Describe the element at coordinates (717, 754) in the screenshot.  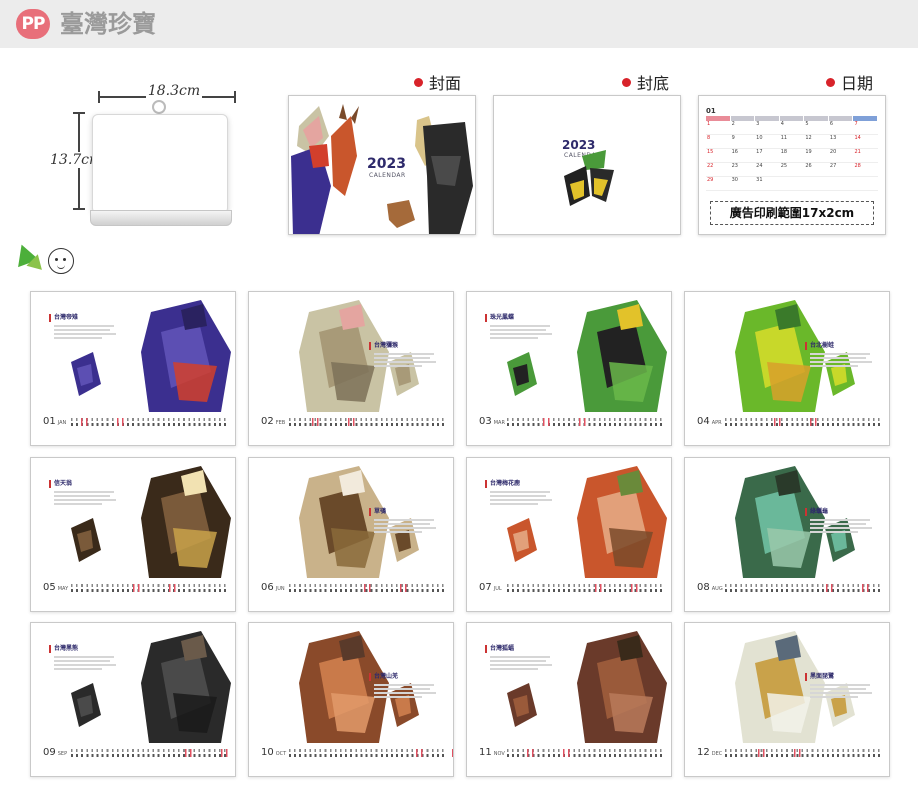
I see `month-name: DEC` at that location.